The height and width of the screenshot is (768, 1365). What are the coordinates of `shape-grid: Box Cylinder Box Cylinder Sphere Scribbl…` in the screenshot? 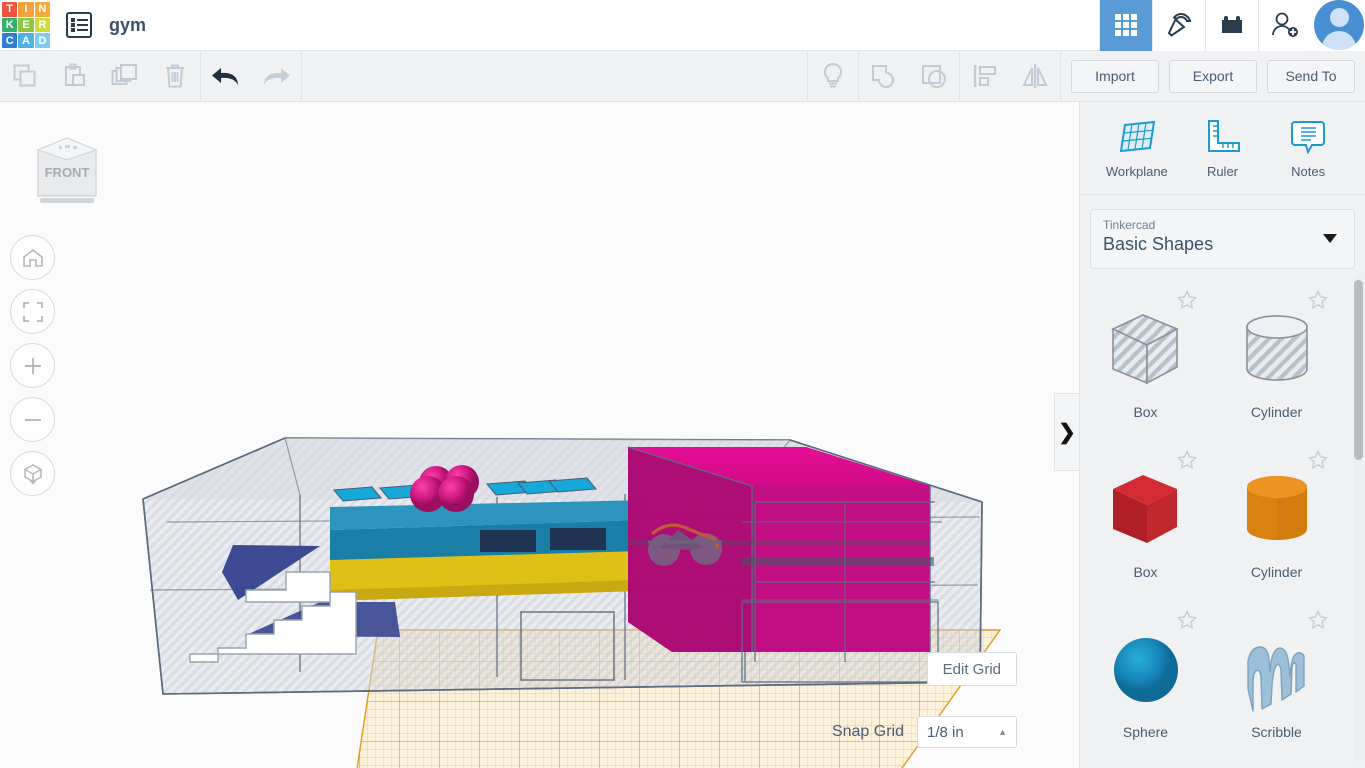 It's located at (1222, 520).